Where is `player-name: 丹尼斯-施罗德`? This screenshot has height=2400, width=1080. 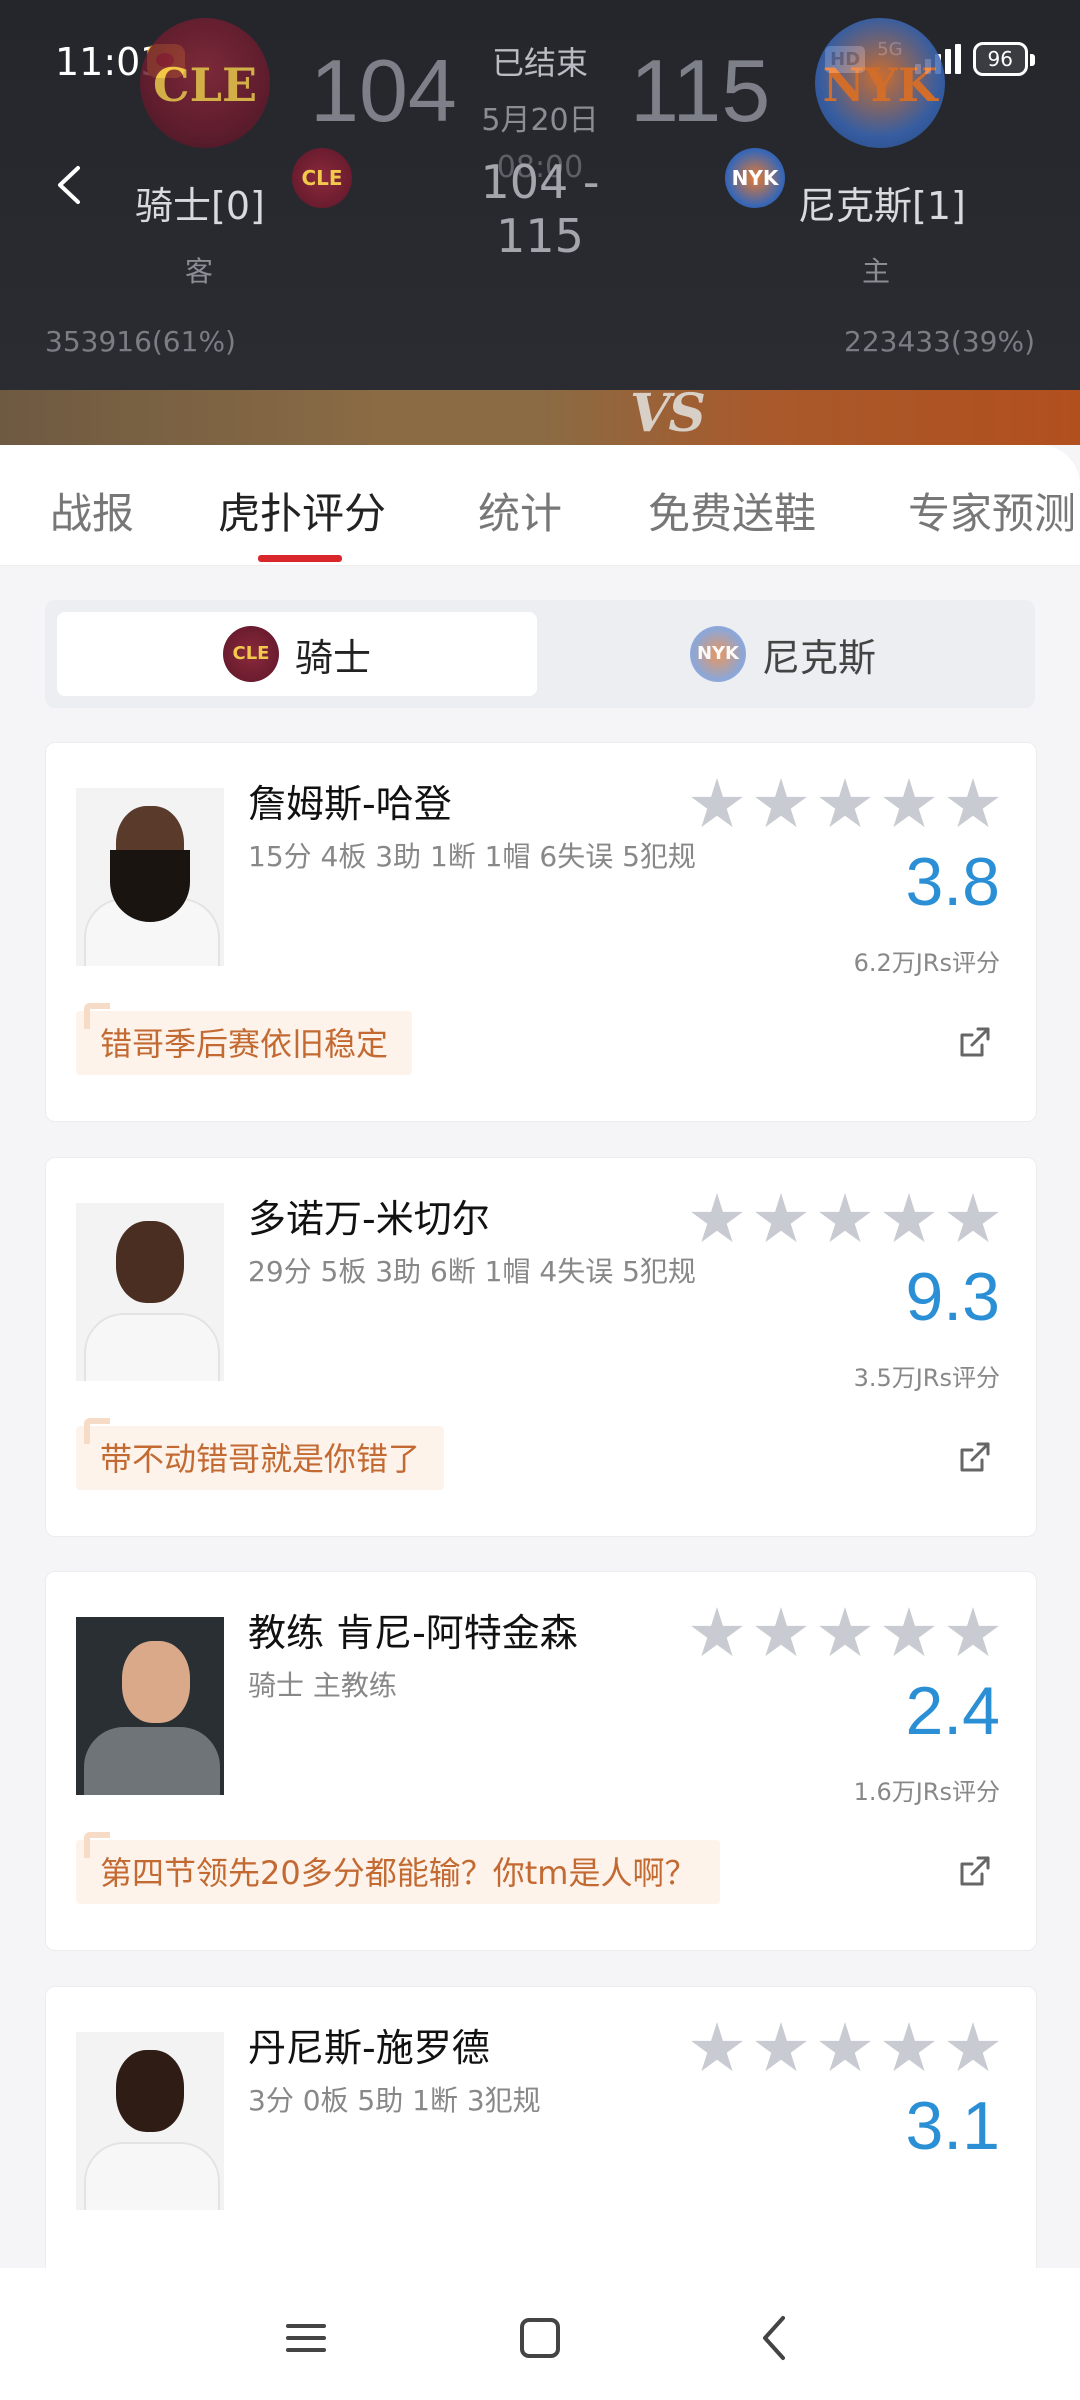 player-name: 丹尼斯-施罗德 is located at coordinates (369, 2048).